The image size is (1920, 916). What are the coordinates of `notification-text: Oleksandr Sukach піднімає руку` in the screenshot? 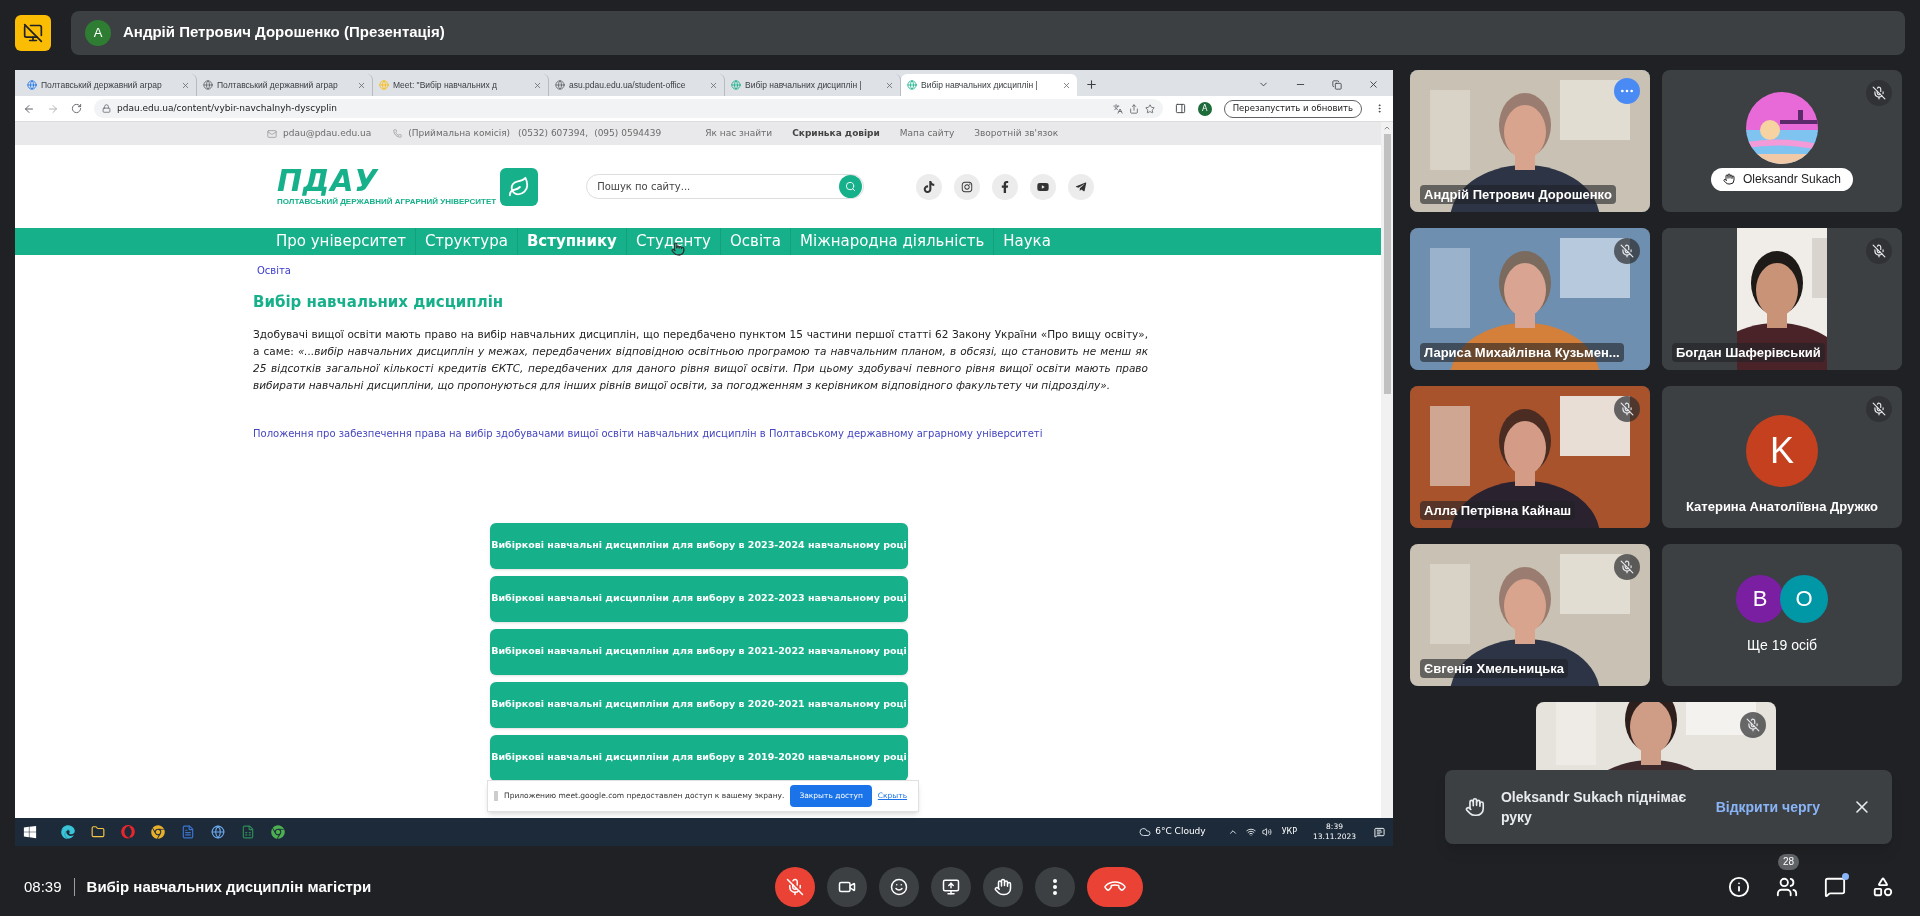 It's located at (1594, 807).